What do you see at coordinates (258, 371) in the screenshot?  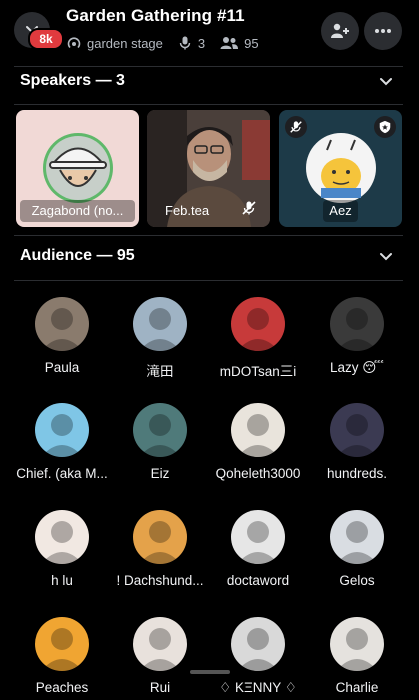 I see `audience-member-name: mDOTsan三i` at bounding box center [258, 371].